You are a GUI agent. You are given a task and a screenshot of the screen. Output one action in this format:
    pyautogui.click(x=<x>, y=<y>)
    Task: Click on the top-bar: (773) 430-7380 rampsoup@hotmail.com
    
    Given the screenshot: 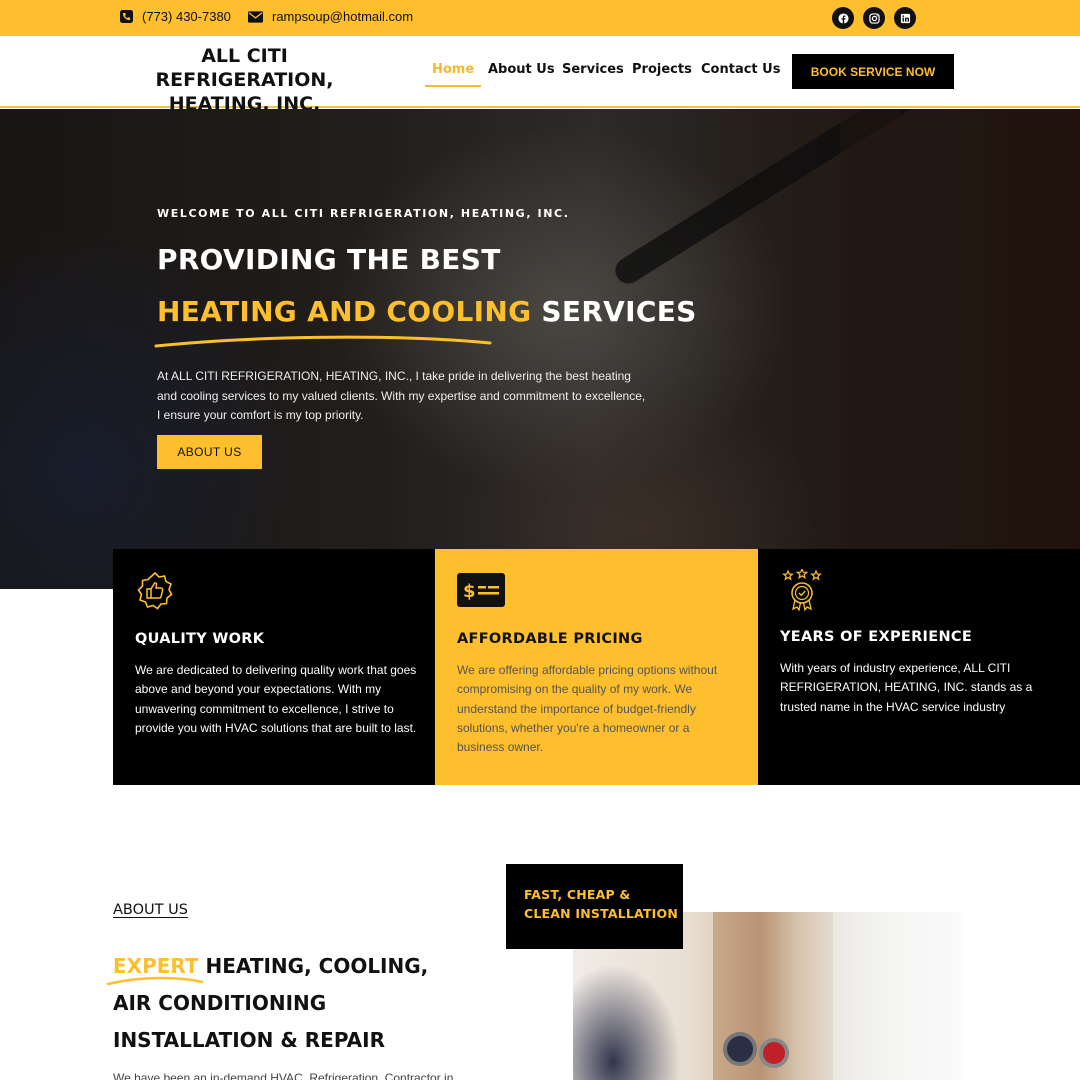 What is the action you would take?
    pyautogui.click(x=540, y=18)
    